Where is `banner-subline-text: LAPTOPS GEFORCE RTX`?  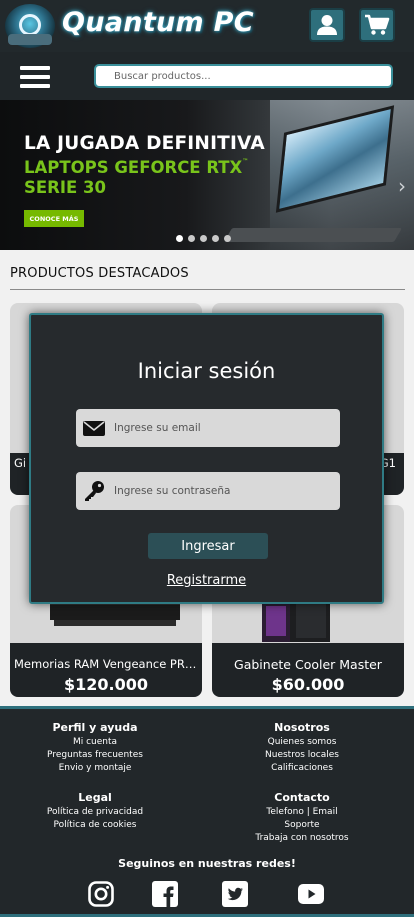
banner-subline-text: LAPTOPS GEFORCE RTX is located at coordinates (133, 167).